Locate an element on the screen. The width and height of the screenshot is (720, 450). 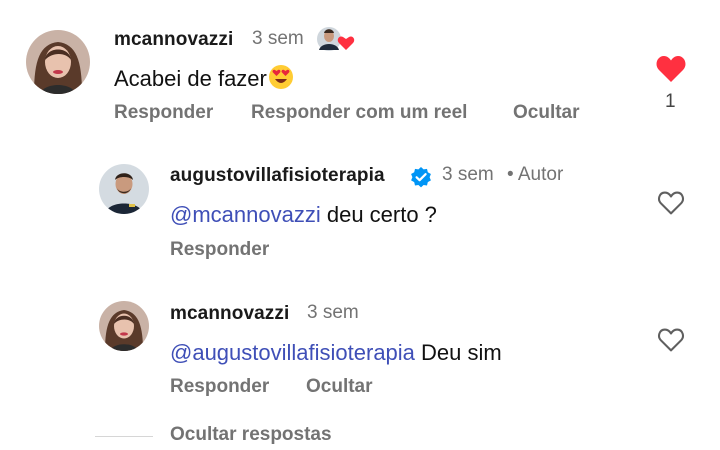
verified-badge-icon is located at coordinates (421, 179).